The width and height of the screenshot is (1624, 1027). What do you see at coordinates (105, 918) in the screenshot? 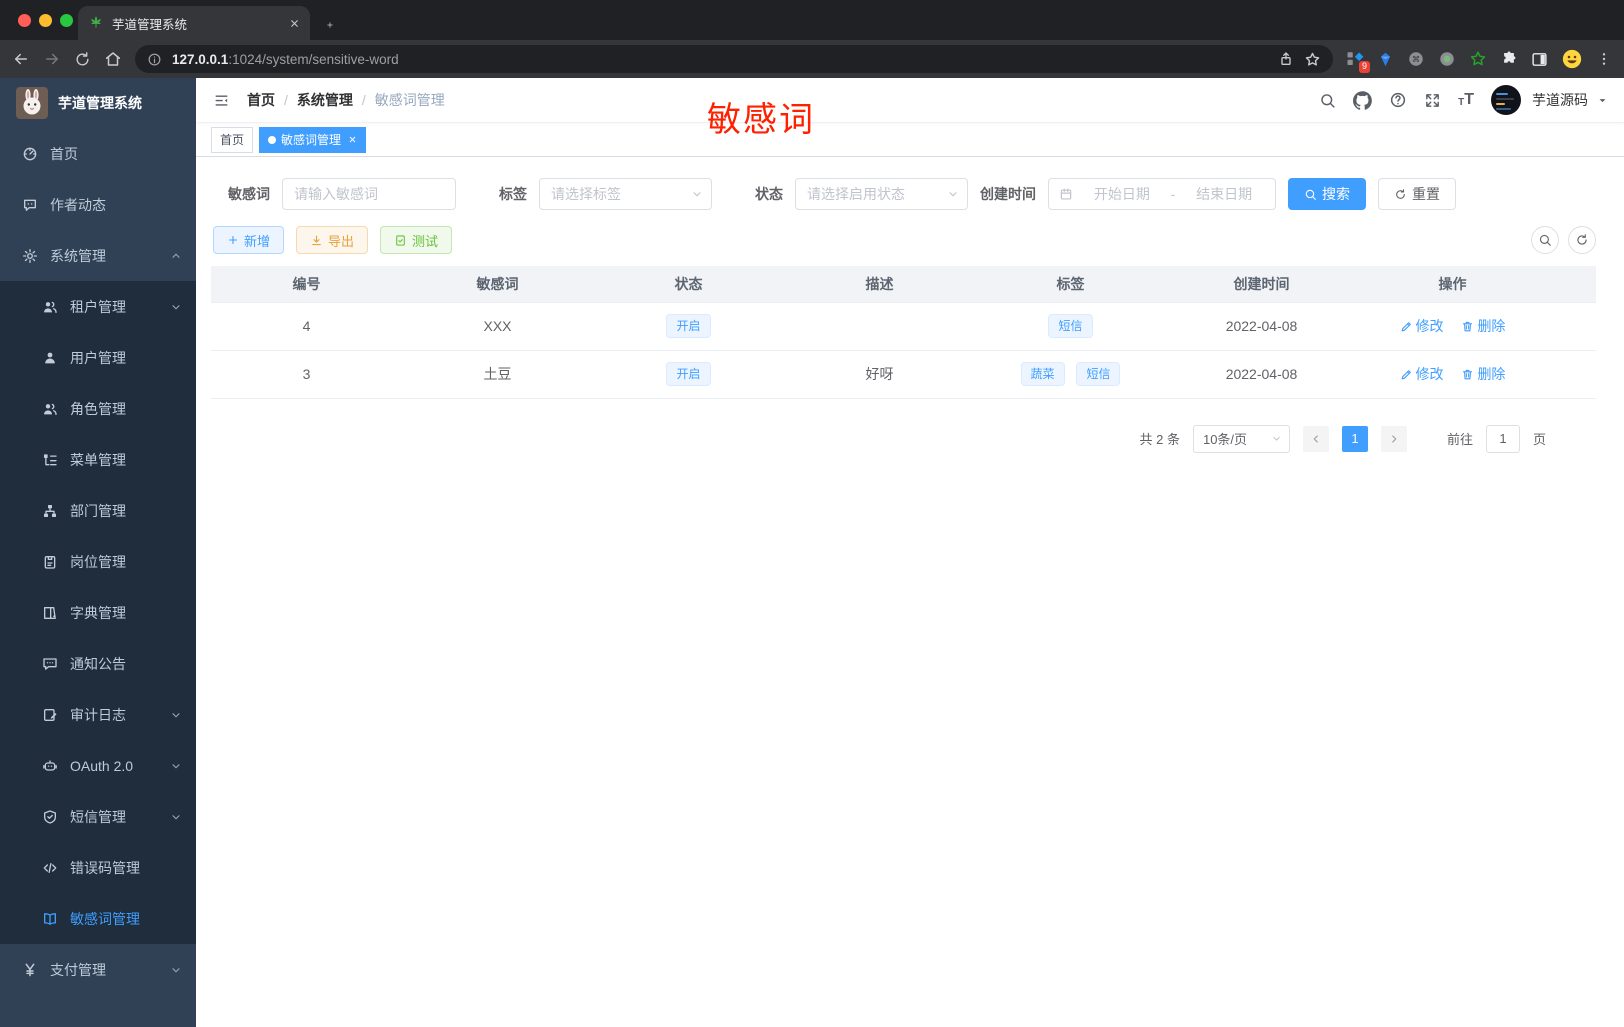
I see `sidebar-item-label: 敏感词管理` at bounding box center [105, 918].